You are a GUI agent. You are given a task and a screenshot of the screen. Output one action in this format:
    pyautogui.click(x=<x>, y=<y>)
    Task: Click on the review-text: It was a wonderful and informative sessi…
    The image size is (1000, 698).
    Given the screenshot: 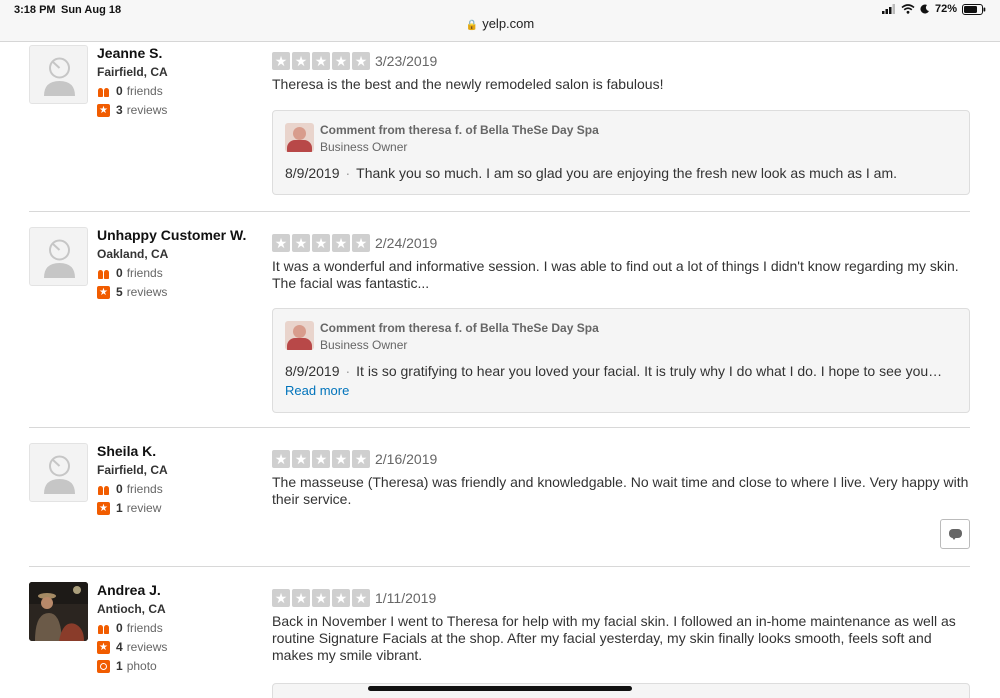 What is the action you would take?
    pyautogui.click(x=615, y=275)
    